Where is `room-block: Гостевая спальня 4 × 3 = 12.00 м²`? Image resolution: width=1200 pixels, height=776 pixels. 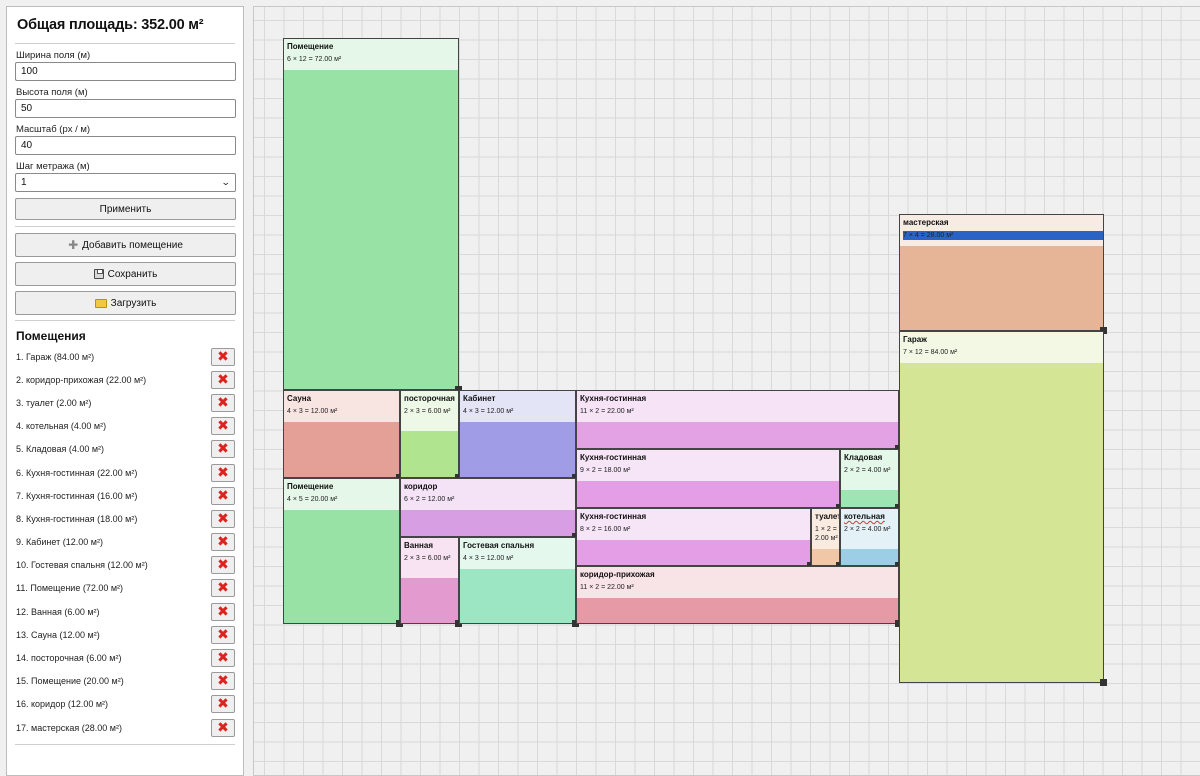
room-block: Гостевая спальня 4 × 3 = 12.00 м² is located at coordinates (517, 580).